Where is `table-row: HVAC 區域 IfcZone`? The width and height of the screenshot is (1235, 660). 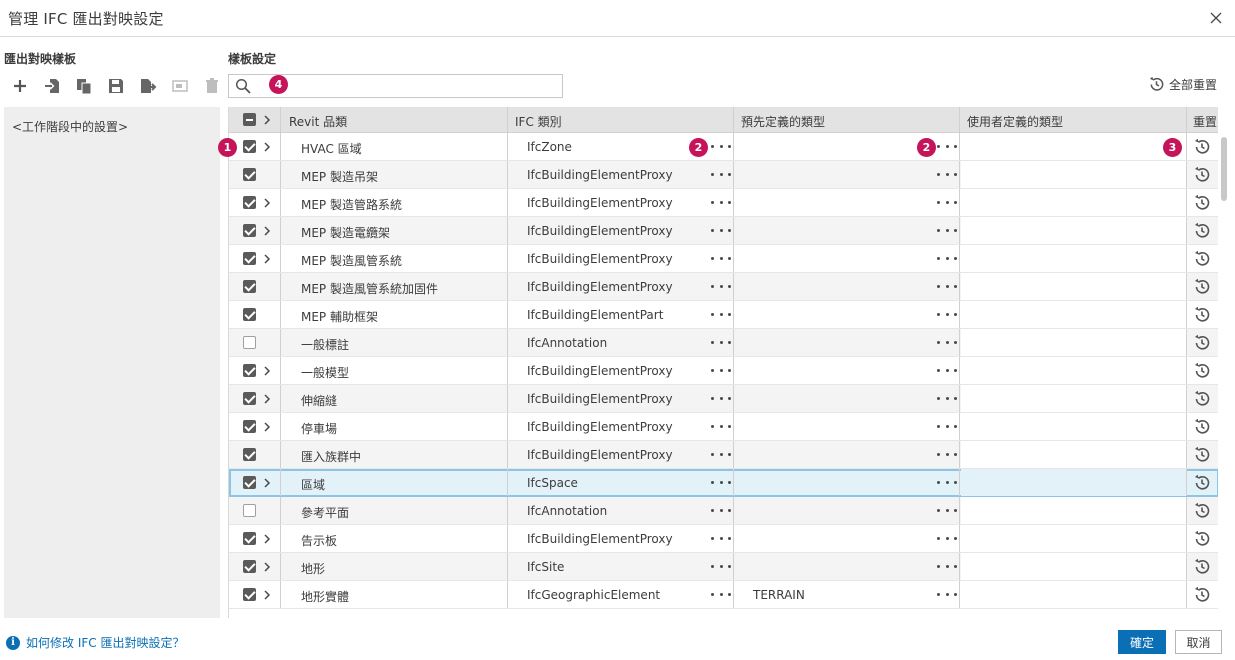
table-row: HVAC 區域 IfcZone is located at coordinates (723, 147).